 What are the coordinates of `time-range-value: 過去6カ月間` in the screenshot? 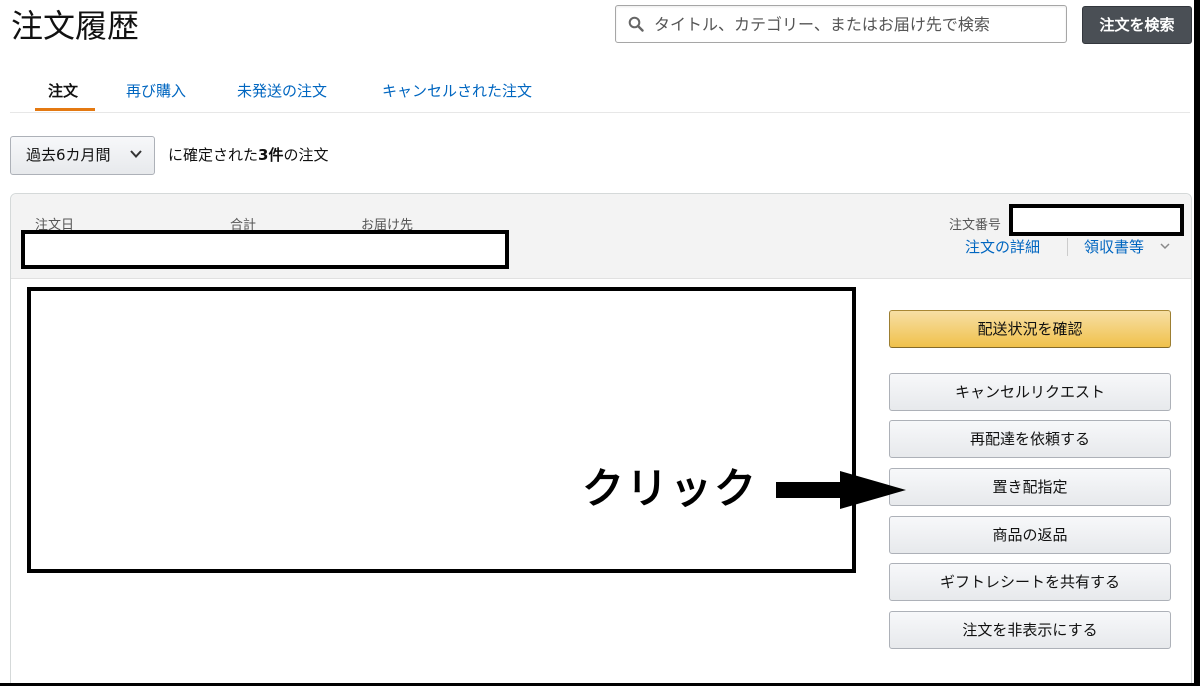 It's located at (68, 155).